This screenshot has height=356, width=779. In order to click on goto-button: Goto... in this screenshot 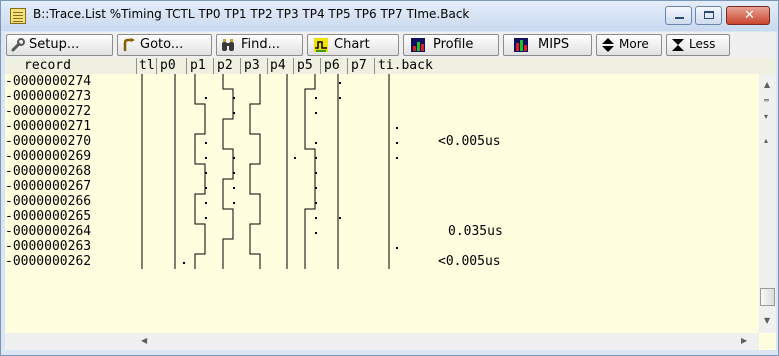, I will do `click(164, 45)`.